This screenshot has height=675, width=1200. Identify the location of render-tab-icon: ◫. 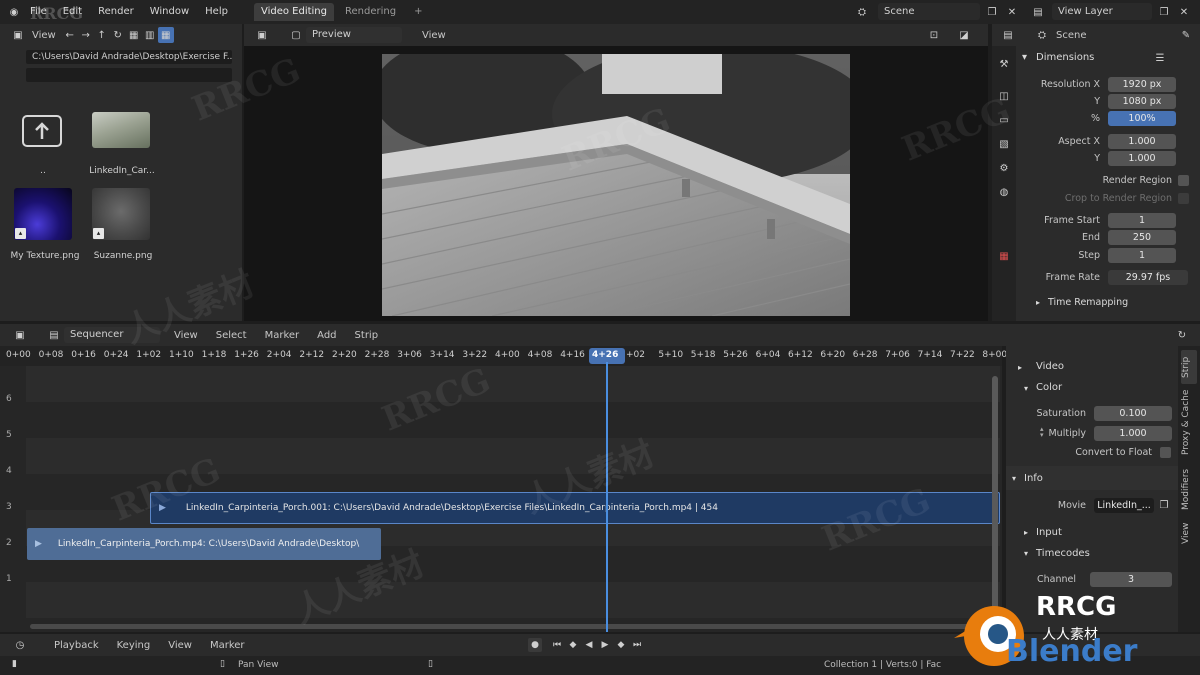
(1004, 96).